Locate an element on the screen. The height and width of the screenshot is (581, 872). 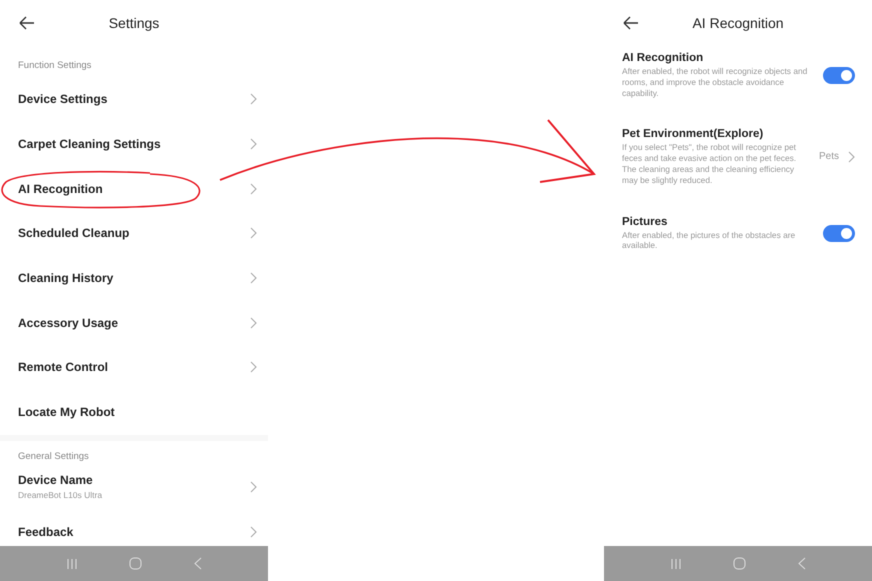
item-label: Carpet Cleaning Settings is located at coordinates (89, 144).